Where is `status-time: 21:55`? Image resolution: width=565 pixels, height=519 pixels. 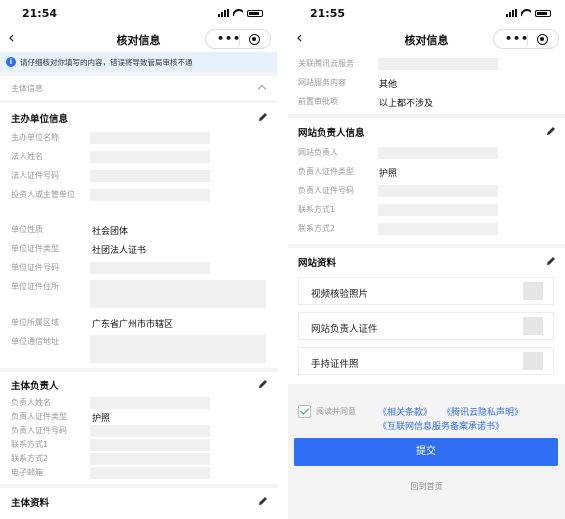 status-time: 21:55 is located at coordinates (328, 13).